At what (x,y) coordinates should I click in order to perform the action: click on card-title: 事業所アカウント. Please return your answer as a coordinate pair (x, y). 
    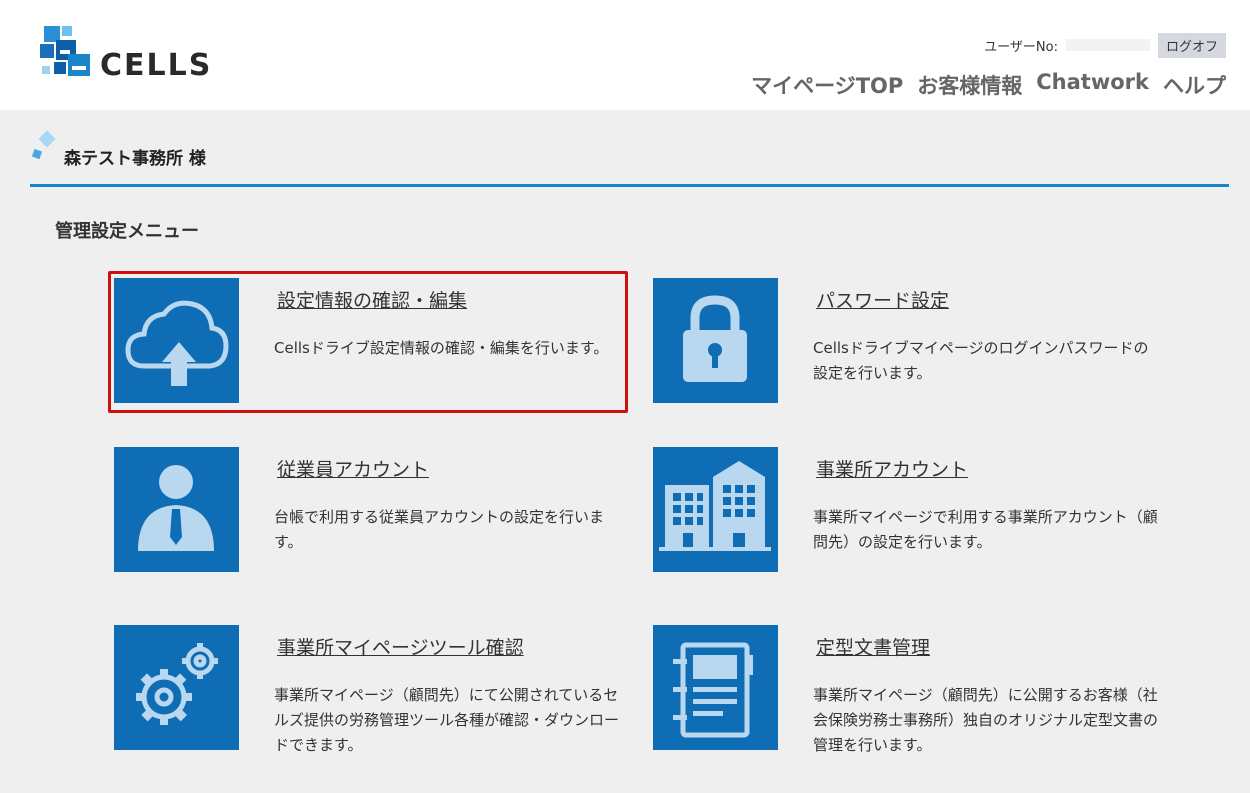
    Looking at the image, I should click on (892, 468).